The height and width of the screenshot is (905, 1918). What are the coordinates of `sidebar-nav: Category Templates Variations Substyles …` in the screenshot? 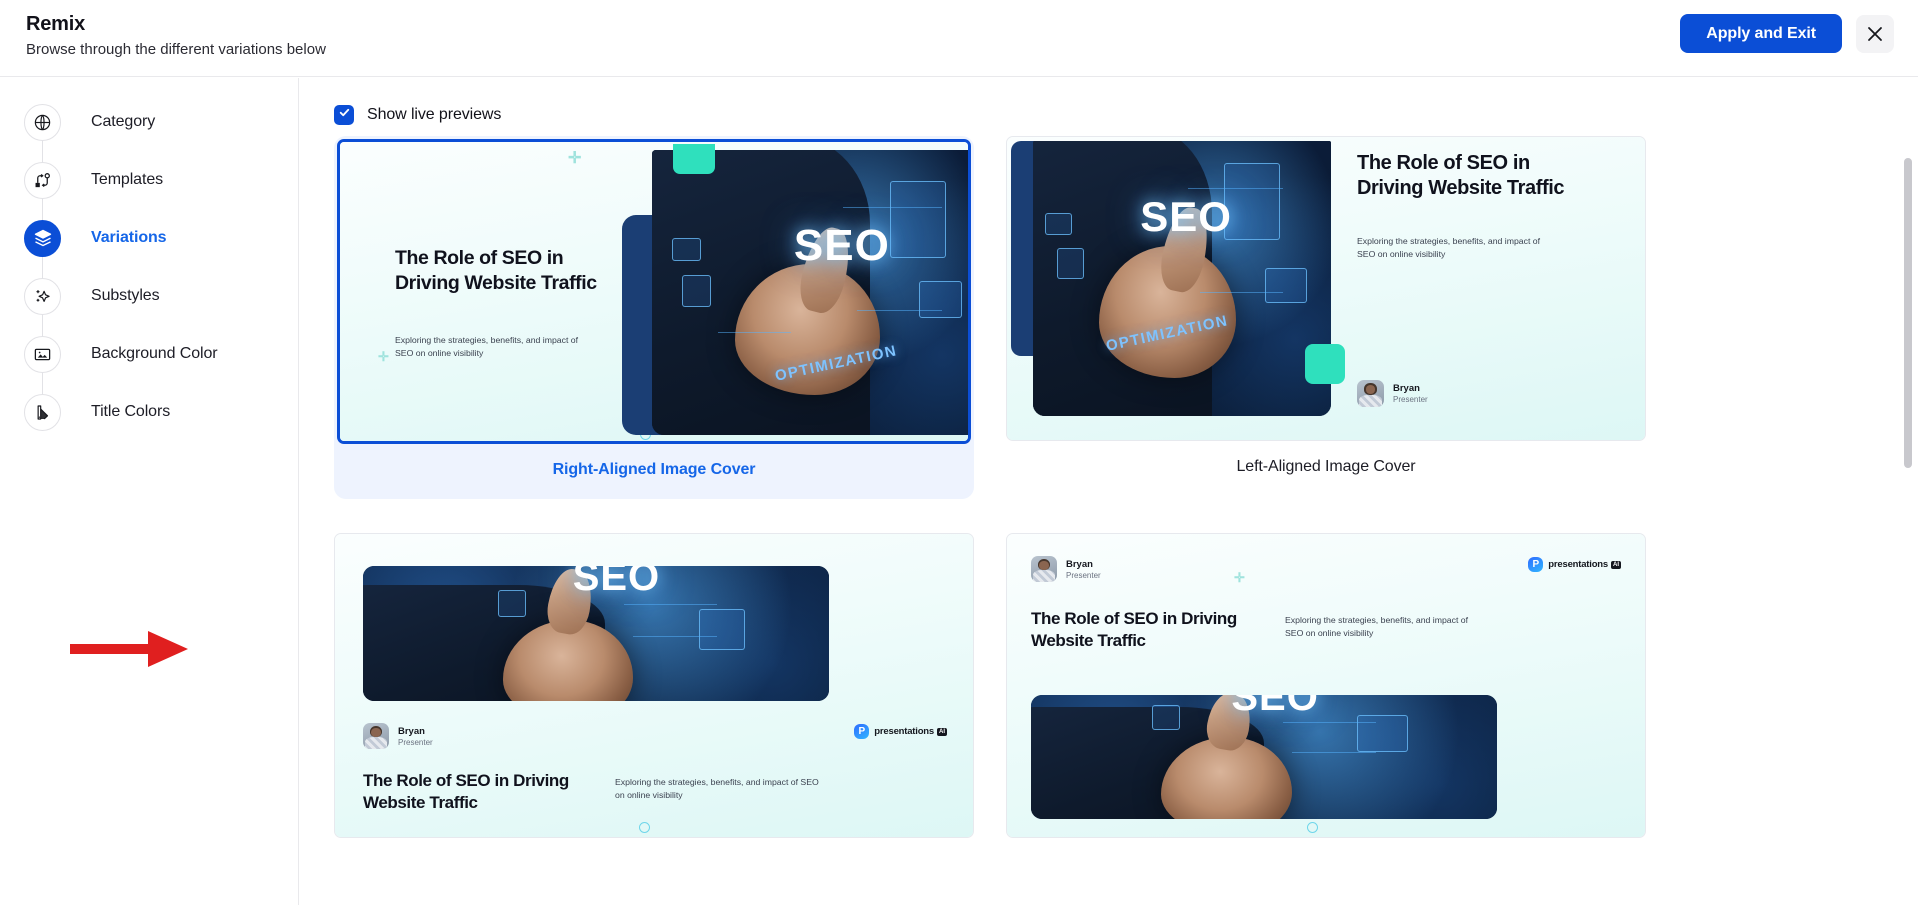 It's located at (149, 267).